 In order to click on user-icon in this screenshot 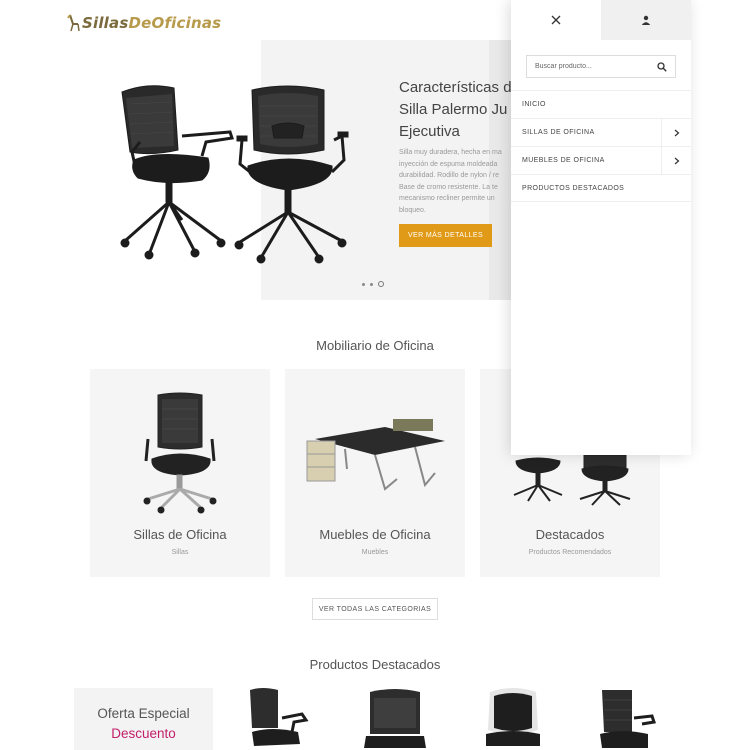, I will do `click(646, 20)`.